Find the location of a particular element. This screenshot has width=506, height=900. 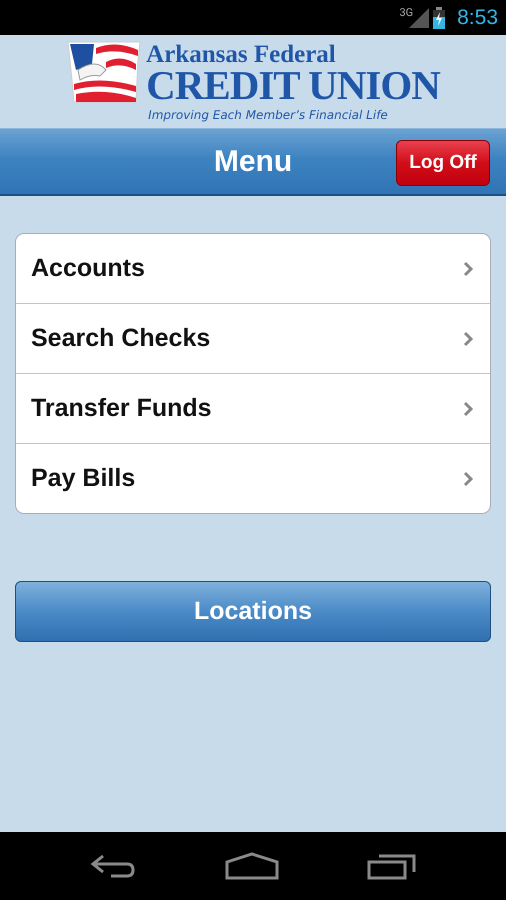

menu-item: Accounts is located at coordinates (253, 268).